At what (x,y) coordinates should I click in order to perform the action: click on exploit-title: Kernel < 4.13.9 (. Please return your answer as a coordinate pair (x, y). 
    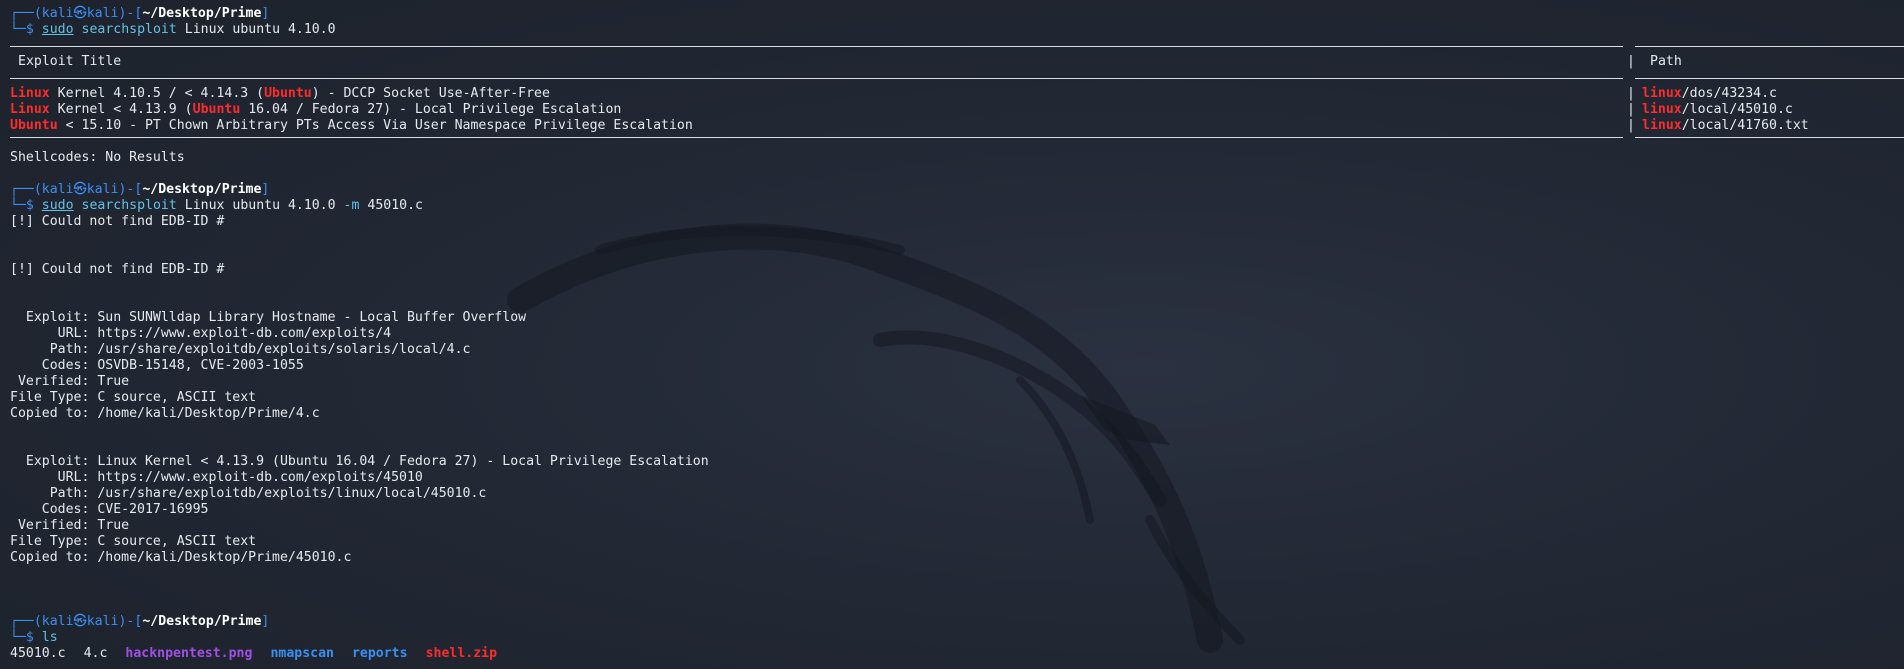
    Looking at the image, I should click on (121, 109).